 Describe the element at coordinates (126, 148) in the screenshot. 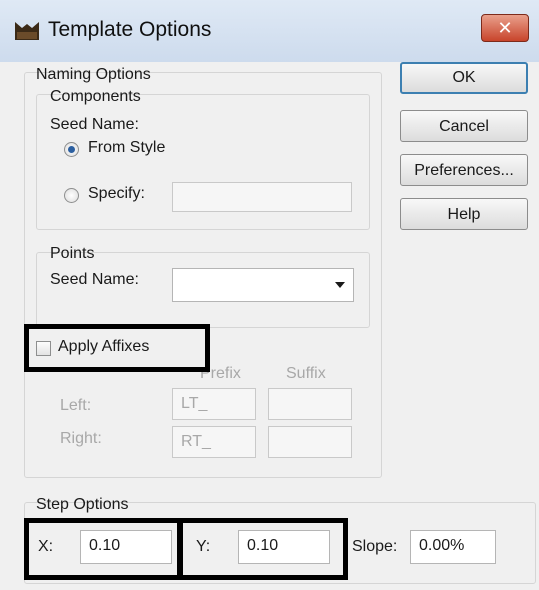

I see `from-style-label: From Style` at that location.